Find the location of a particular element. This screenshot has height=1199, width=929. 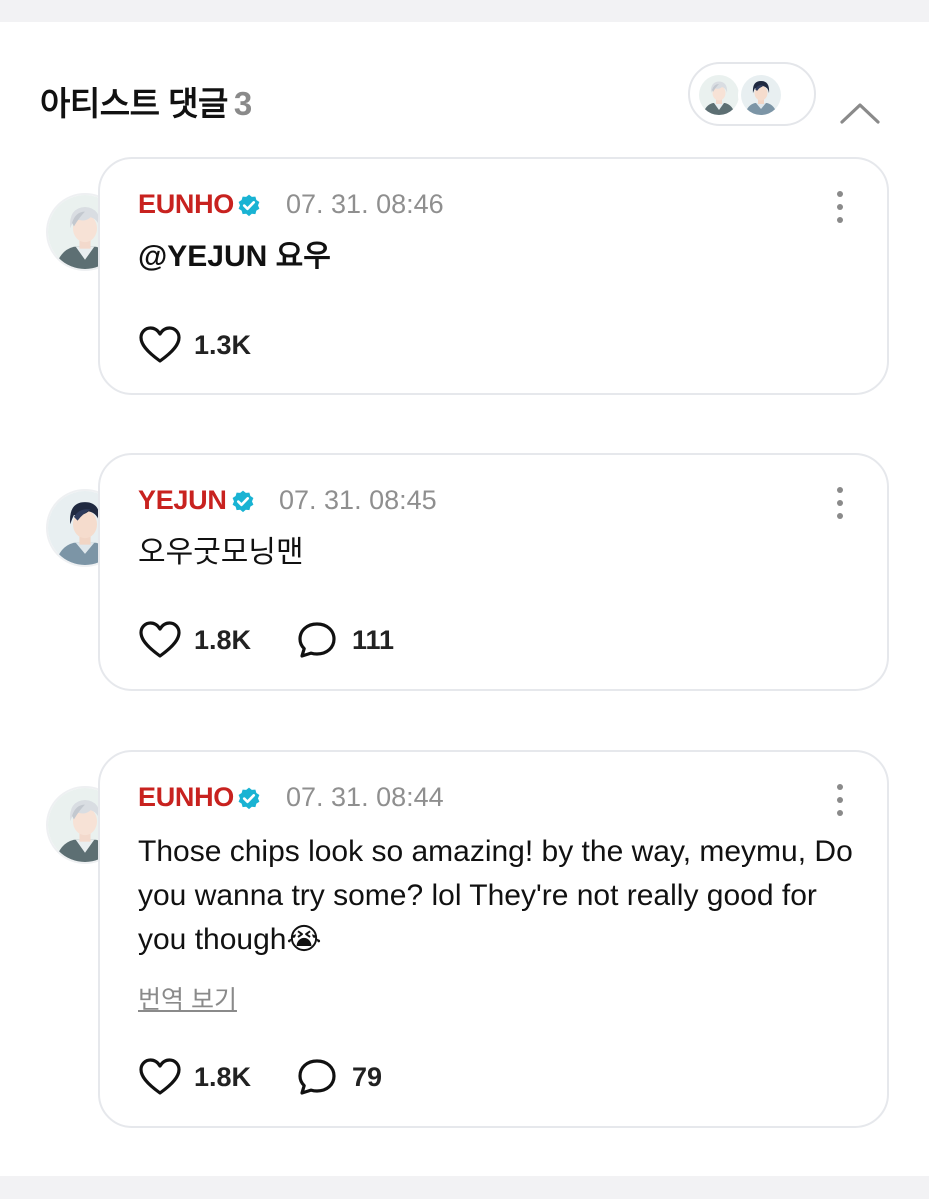

reply-count: 111 is located at coordinates (373, 639).